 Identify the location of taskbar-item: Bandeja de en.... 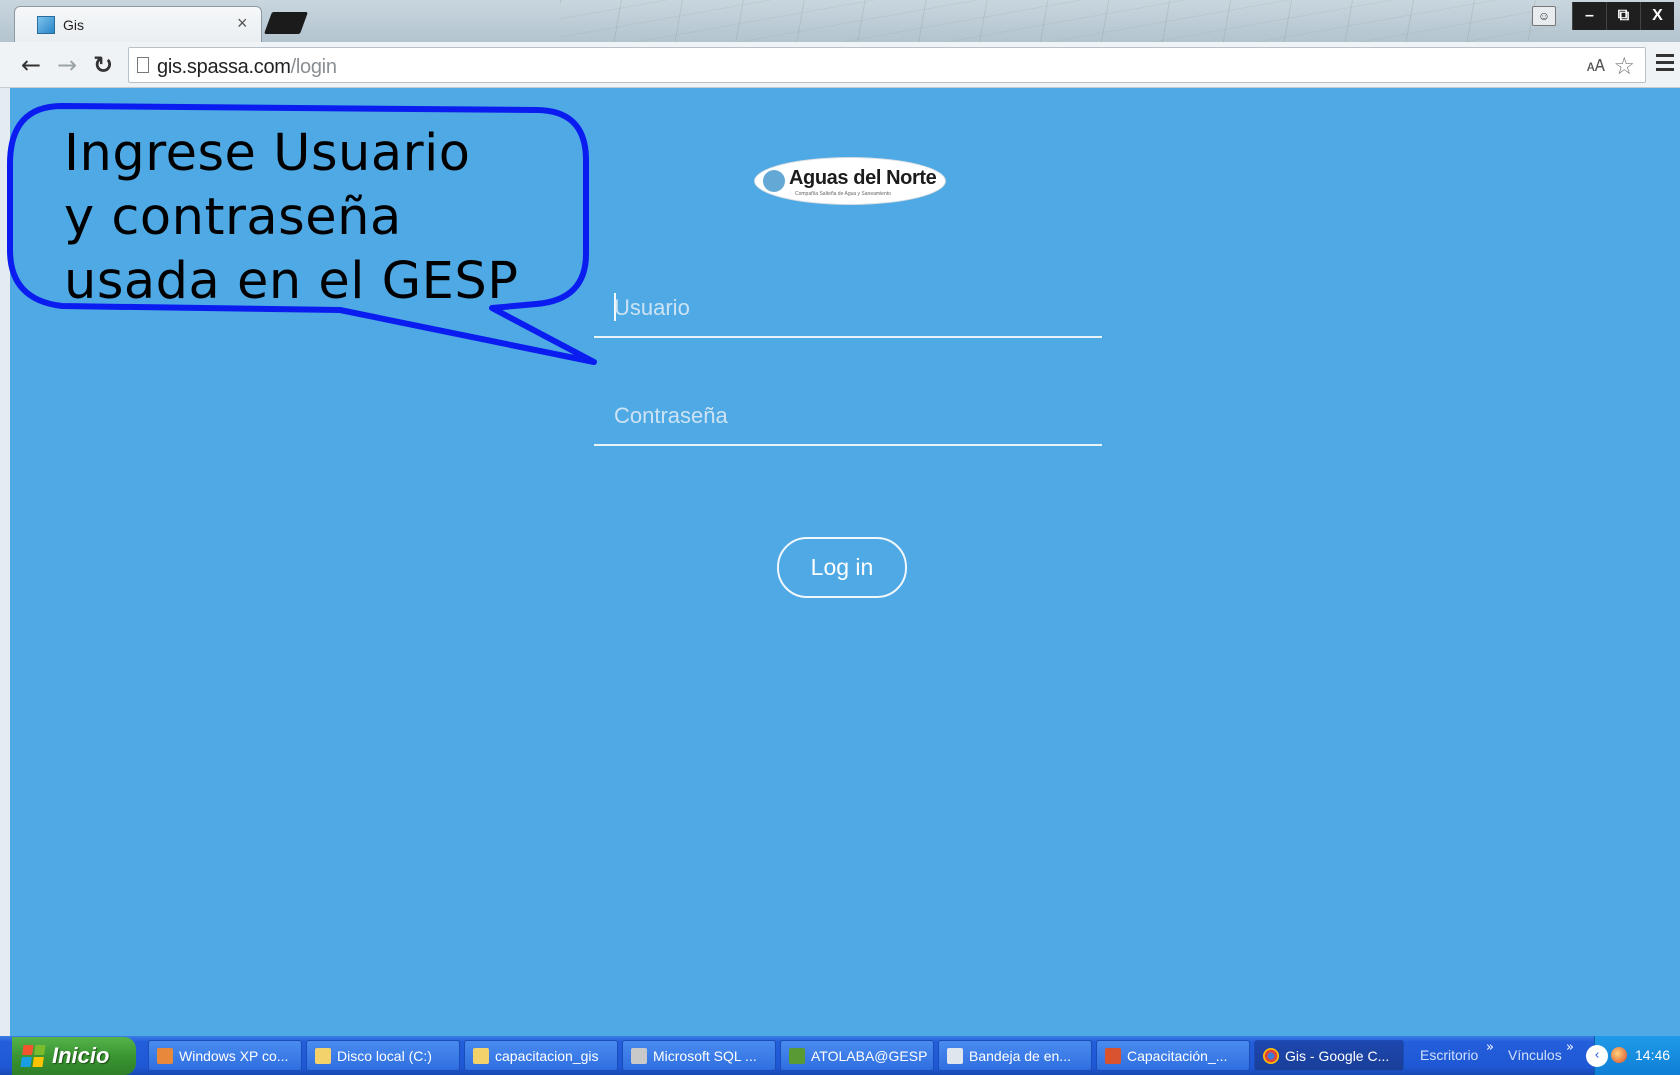
(1015, 1055).